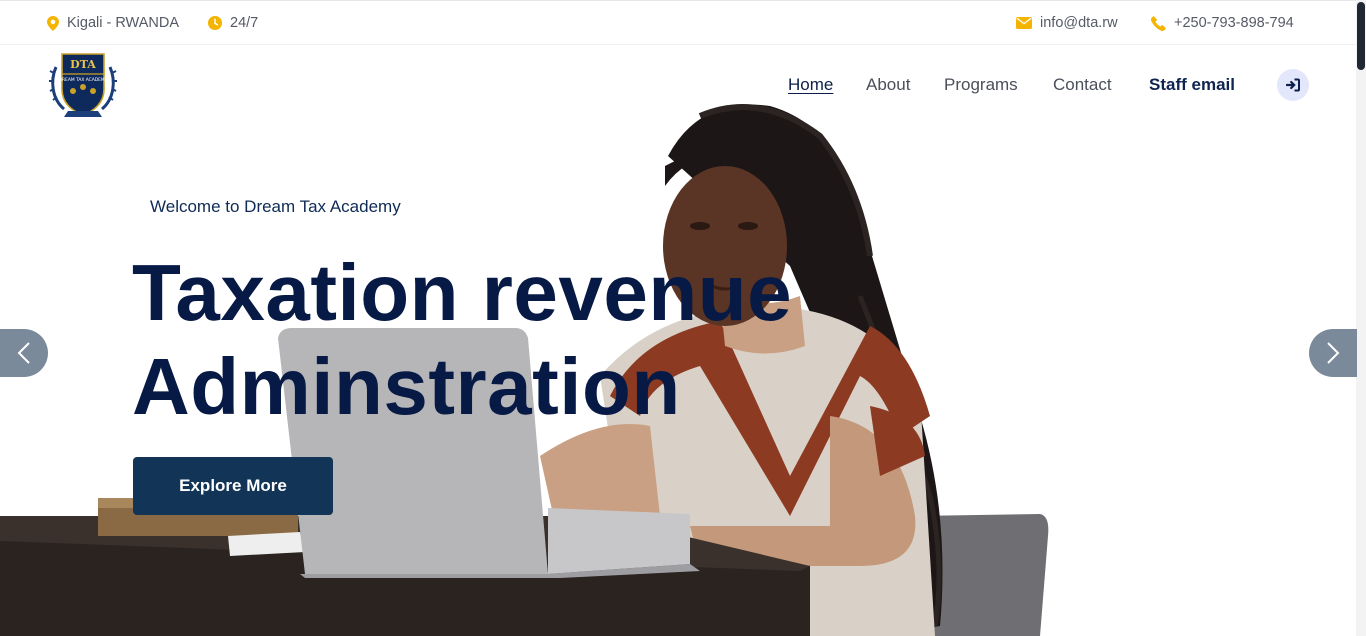 The width and height of the screenshot is (1366, 636). I want to click on email-info: info@dta.rw, so click(1067, 23).